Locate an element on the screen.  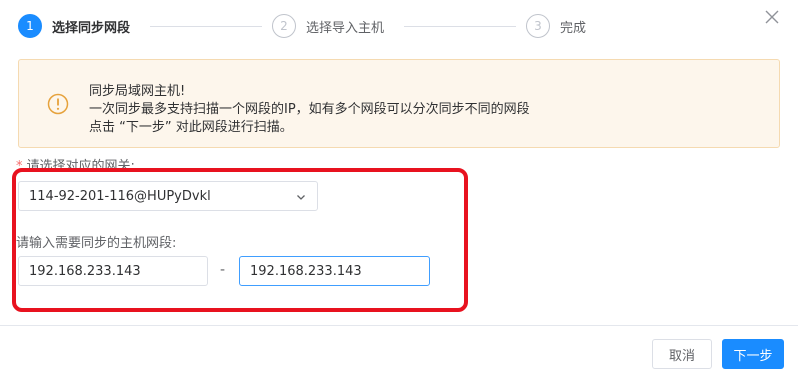
required-mark: * is located at coordinates (19, 166).